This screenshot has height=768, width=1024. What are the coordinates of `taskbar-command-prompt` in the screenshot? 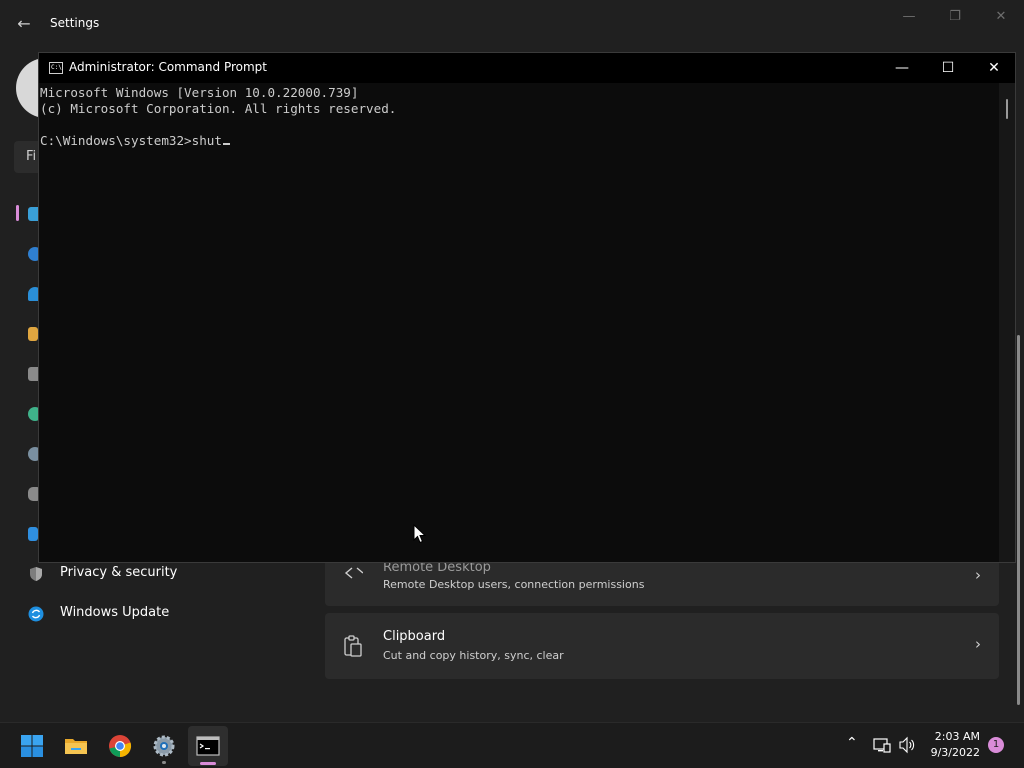 It's located at (208, 746).